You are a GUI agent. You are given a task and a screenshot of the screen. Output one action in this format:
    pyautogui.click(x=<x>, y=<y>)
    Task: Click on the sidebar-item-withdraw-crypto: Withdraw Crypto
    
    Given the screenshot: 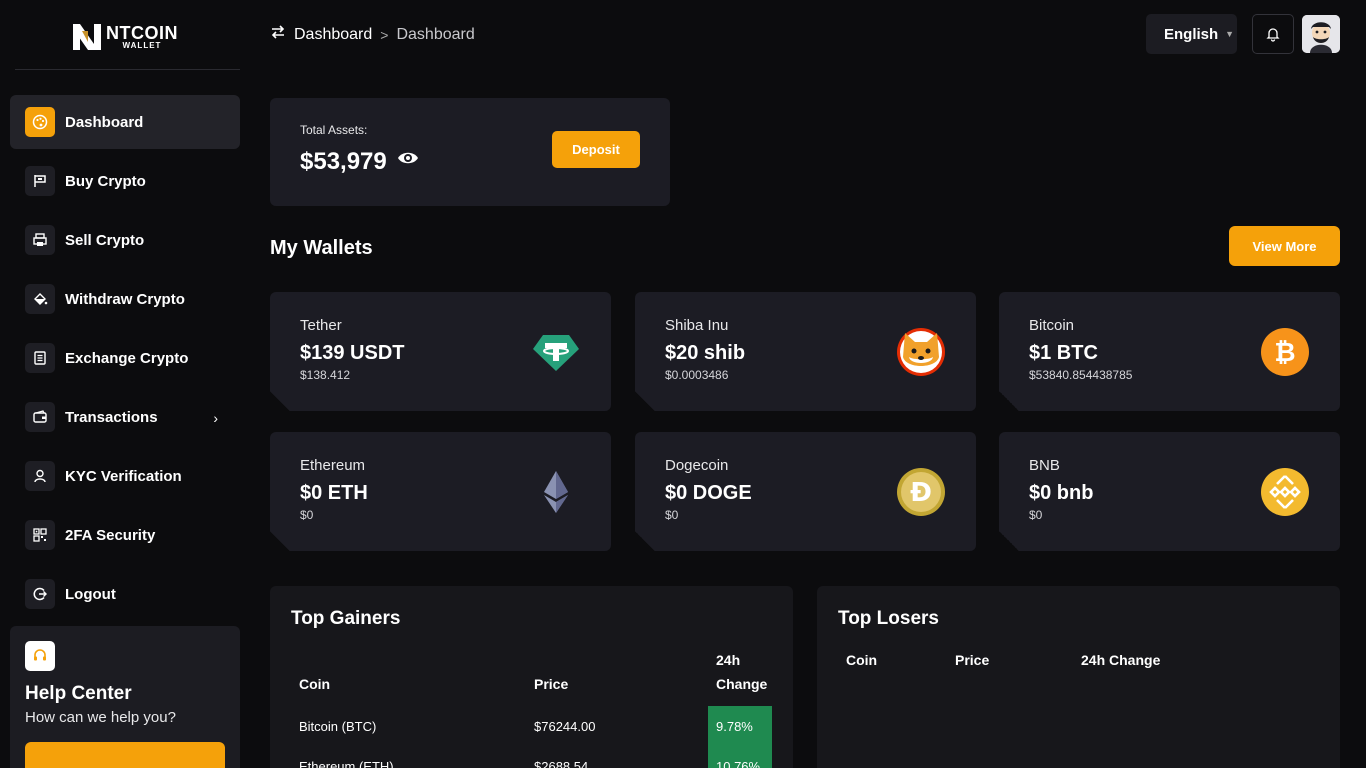 What is the action you would take?
    pyautogui.click(x=125, y=299)
    